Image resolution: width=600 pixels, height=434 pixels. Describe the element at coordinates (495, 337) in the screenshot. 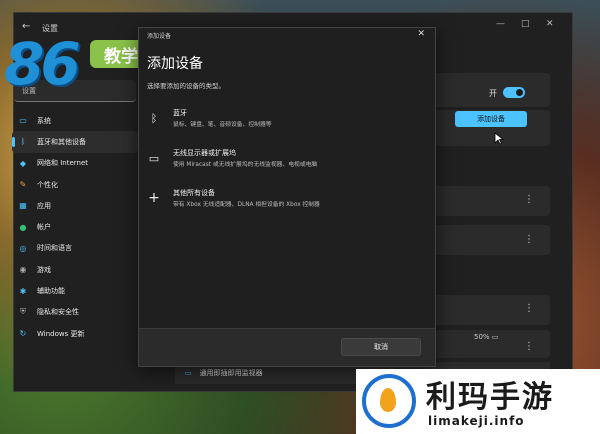

I see `battery-icon: ▭` at that location.